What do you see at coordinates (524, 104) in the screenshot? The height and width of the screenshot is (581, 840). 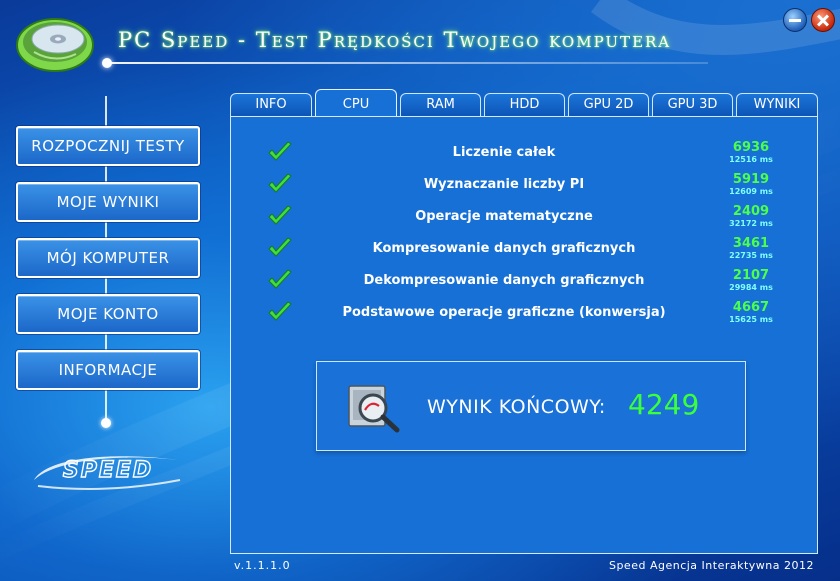 I see `tab-hdd: HDD` at bounding box center [524, 104].